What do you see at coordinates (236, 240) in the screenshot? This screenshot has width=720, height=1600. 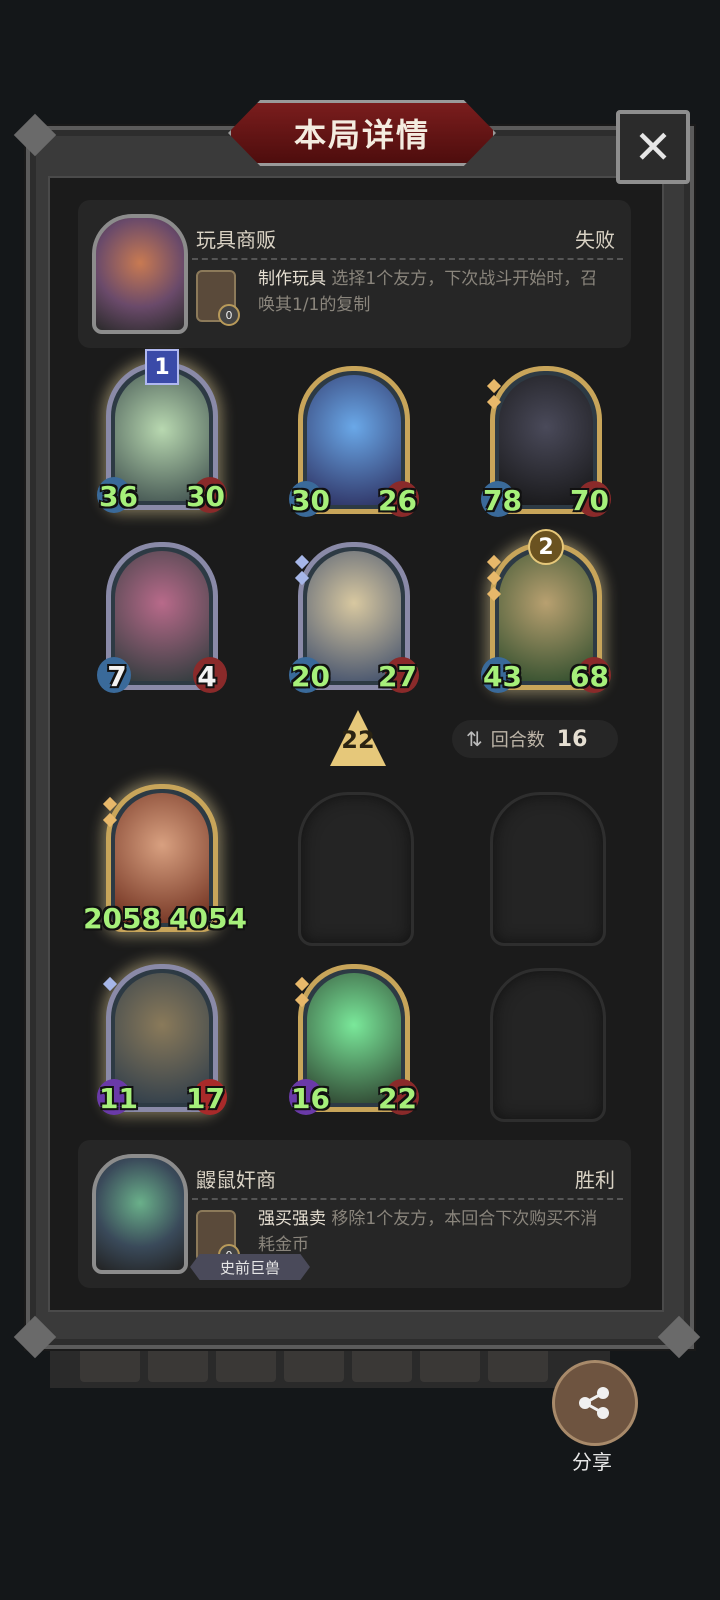 I see `opponent-name: 玩具商贩` at bounding box center [236, 240].